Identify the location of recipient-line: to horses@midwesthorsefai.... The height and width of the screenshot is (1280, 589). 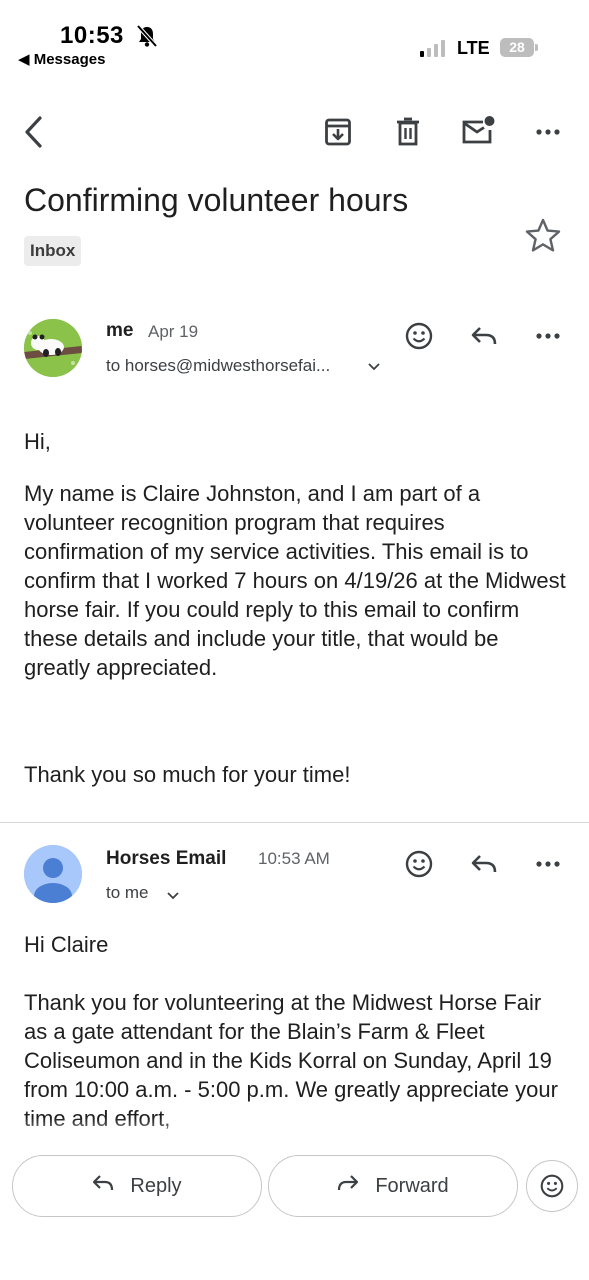
(218, 366).